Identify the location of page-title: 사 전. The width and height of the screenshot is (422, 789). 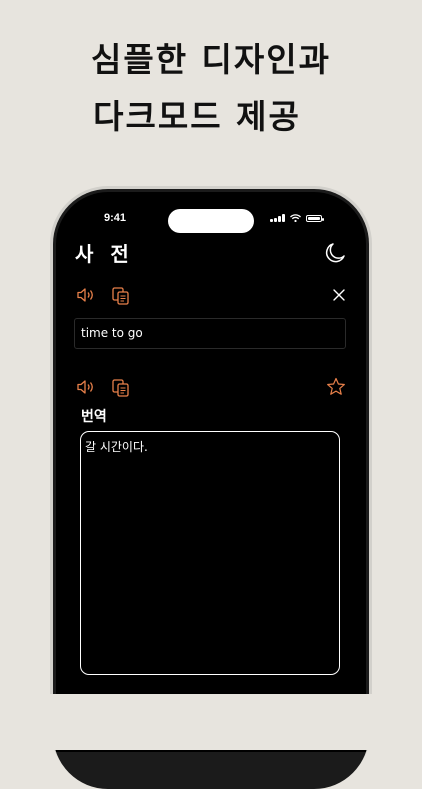
(104, 254).